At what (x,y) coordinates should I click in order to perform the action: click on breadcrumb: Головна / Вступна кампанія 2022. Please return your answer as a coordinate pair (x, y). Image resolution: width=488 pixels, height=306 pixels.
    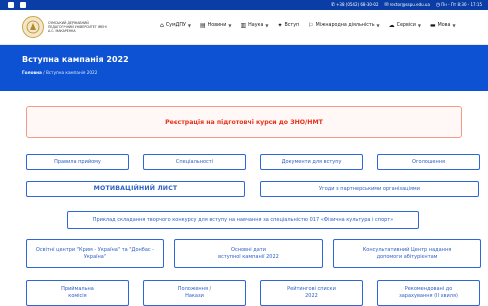
    Looking at the image, I should click on (59, 72).